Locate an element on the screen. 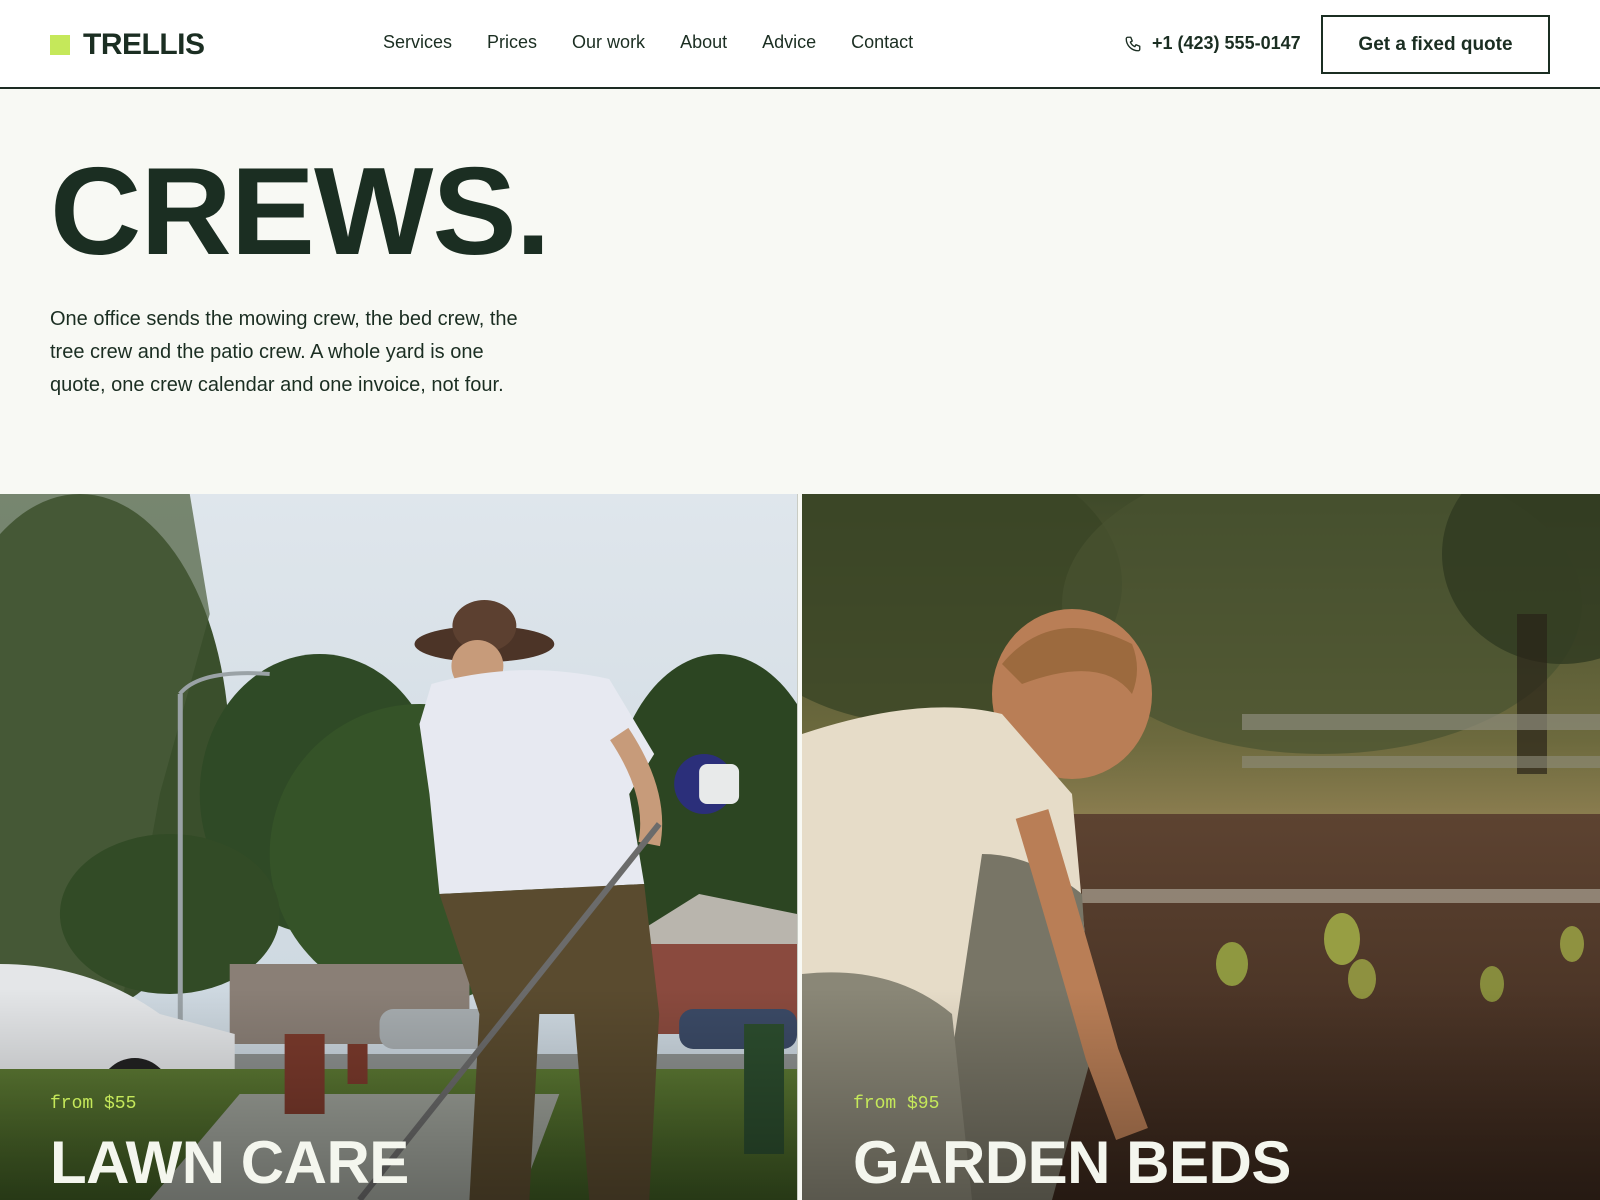 Image resolution: width=1600 pixels, height=1200 pixels. phone-link: +1 (423) 555-0147 is located at coordinates (1212, 43).